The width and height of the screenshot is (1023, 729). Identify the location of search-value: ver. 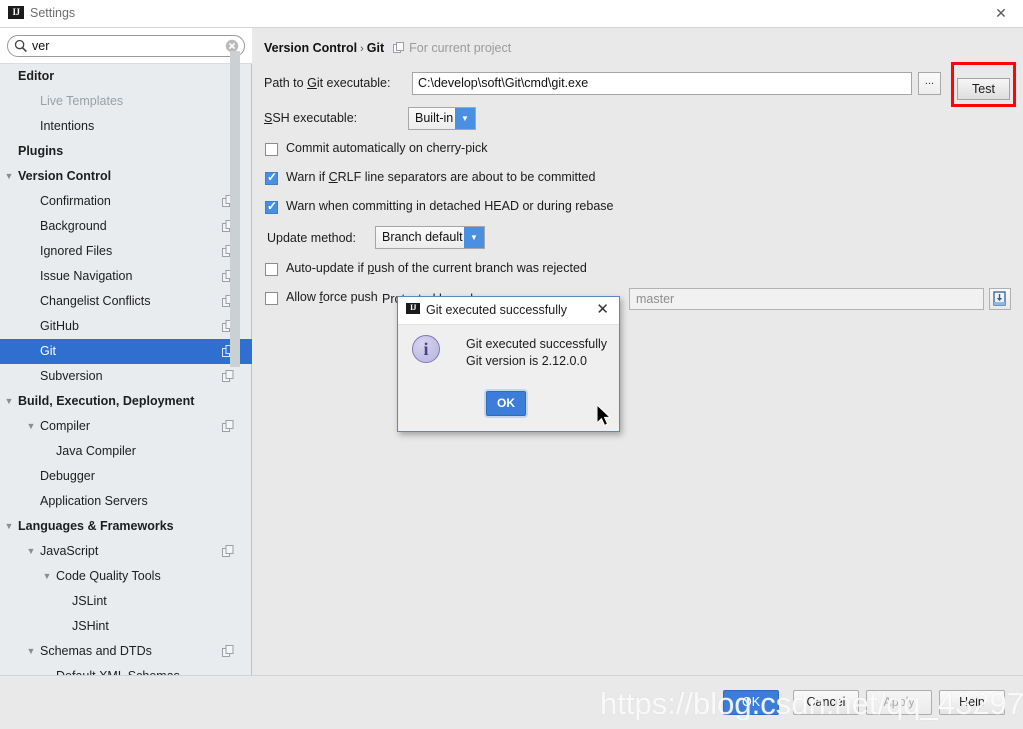
(41, 46).